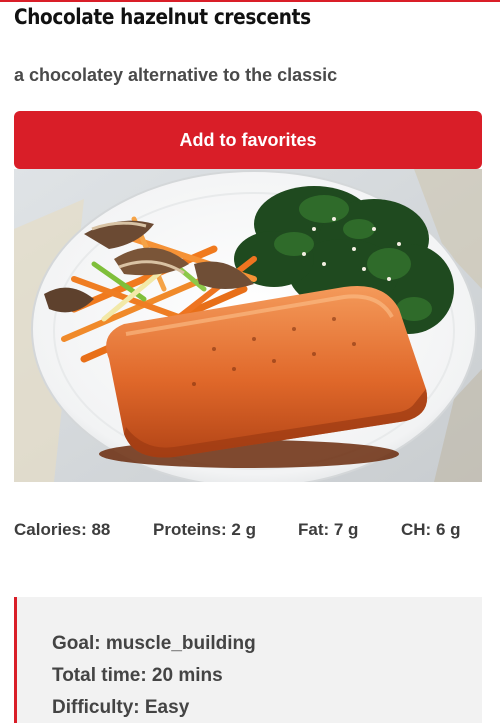 The image size is (500, 723). Describe the element at coordinates (431, 529) in the screenshot. I see `carbohydrates-value: CH: 6 g` at that location.